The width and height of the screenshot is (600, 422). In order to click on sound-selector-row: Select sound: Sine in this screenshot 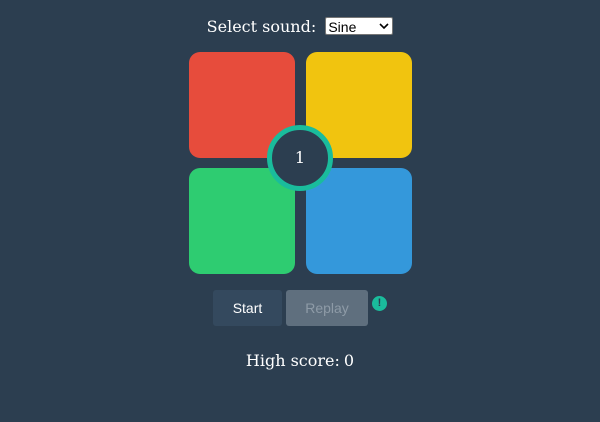, I will do `click(300, 27)`.